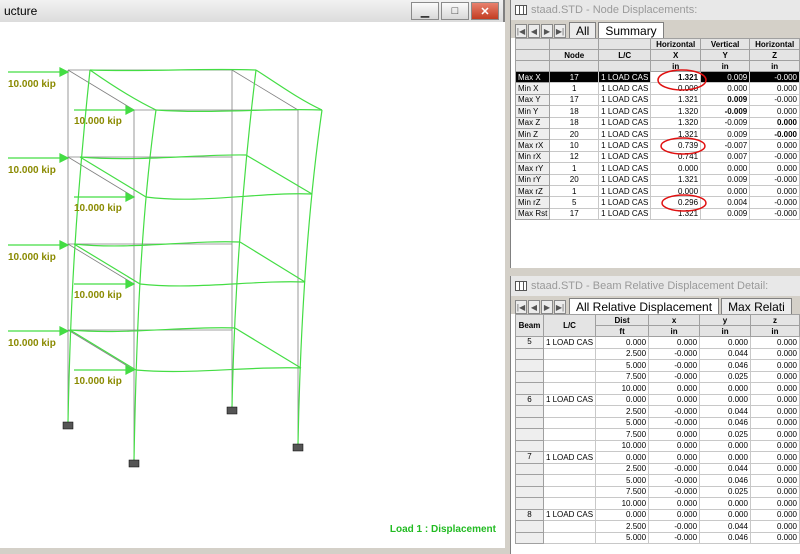  Describe the element at coordinates (574, 202) in the screenshot. I see `table-cell: 5` at that location.